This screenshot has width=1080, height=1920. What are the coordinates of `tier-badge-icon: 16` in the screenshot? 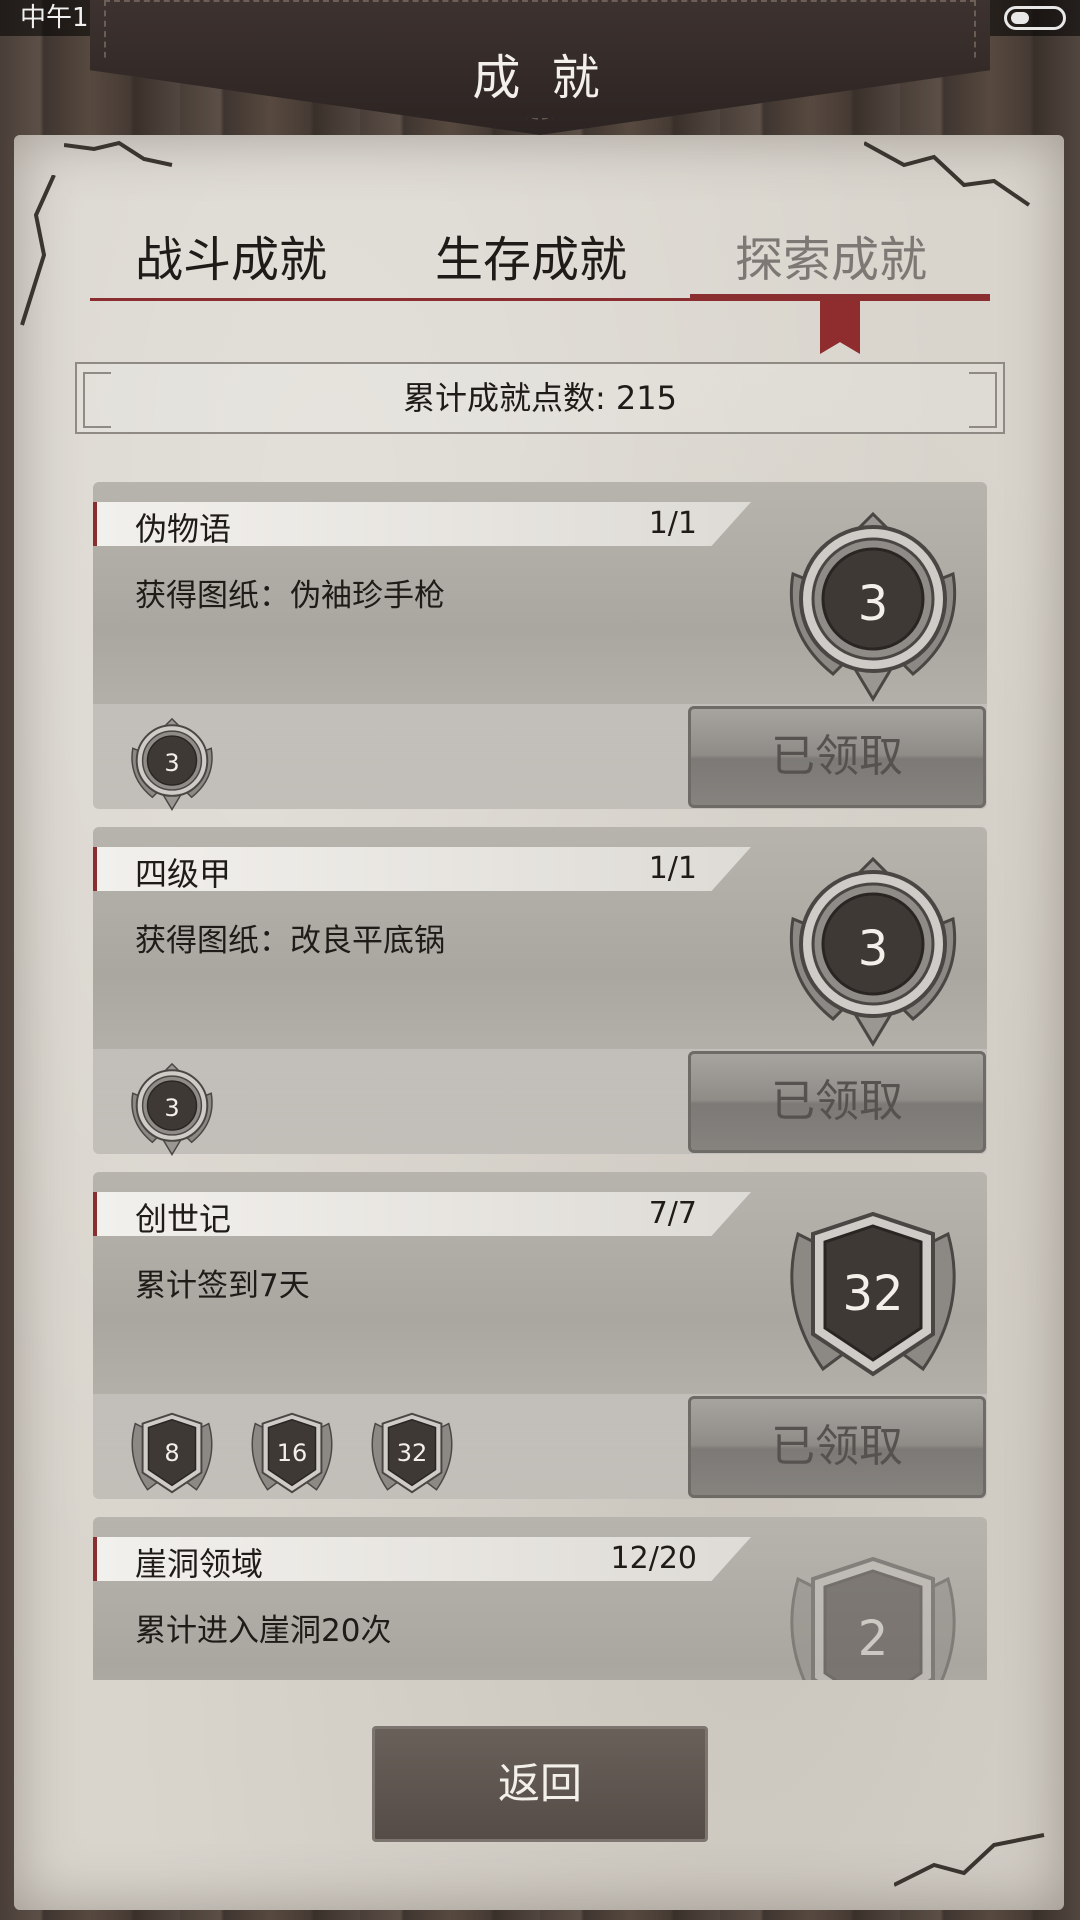 It's located at (292, 1453).